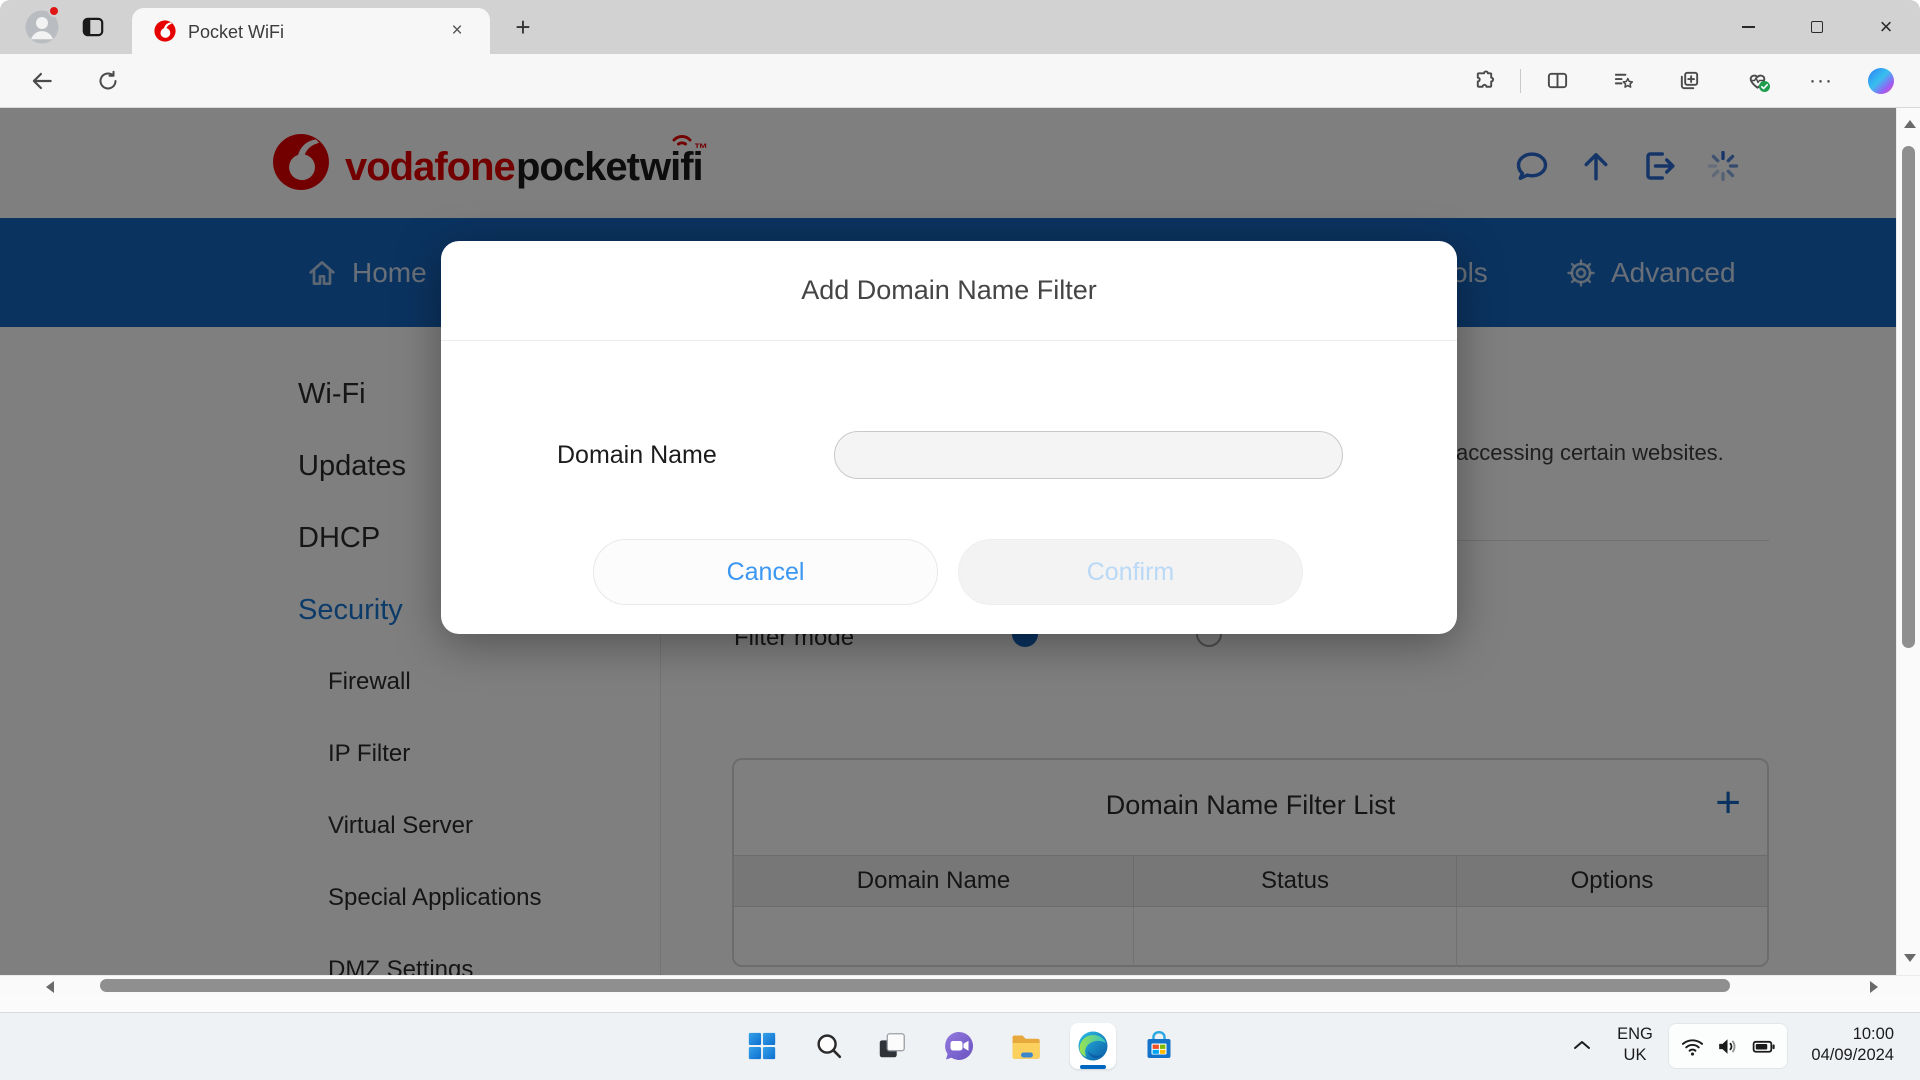 The height and width of the screenshot is (1080, 1920). Describe the element at coordinates (960, 105) in the screenshot. I see `browser-toolbar: Not secure 192.168.8.1/#/urlfilter` at that location.